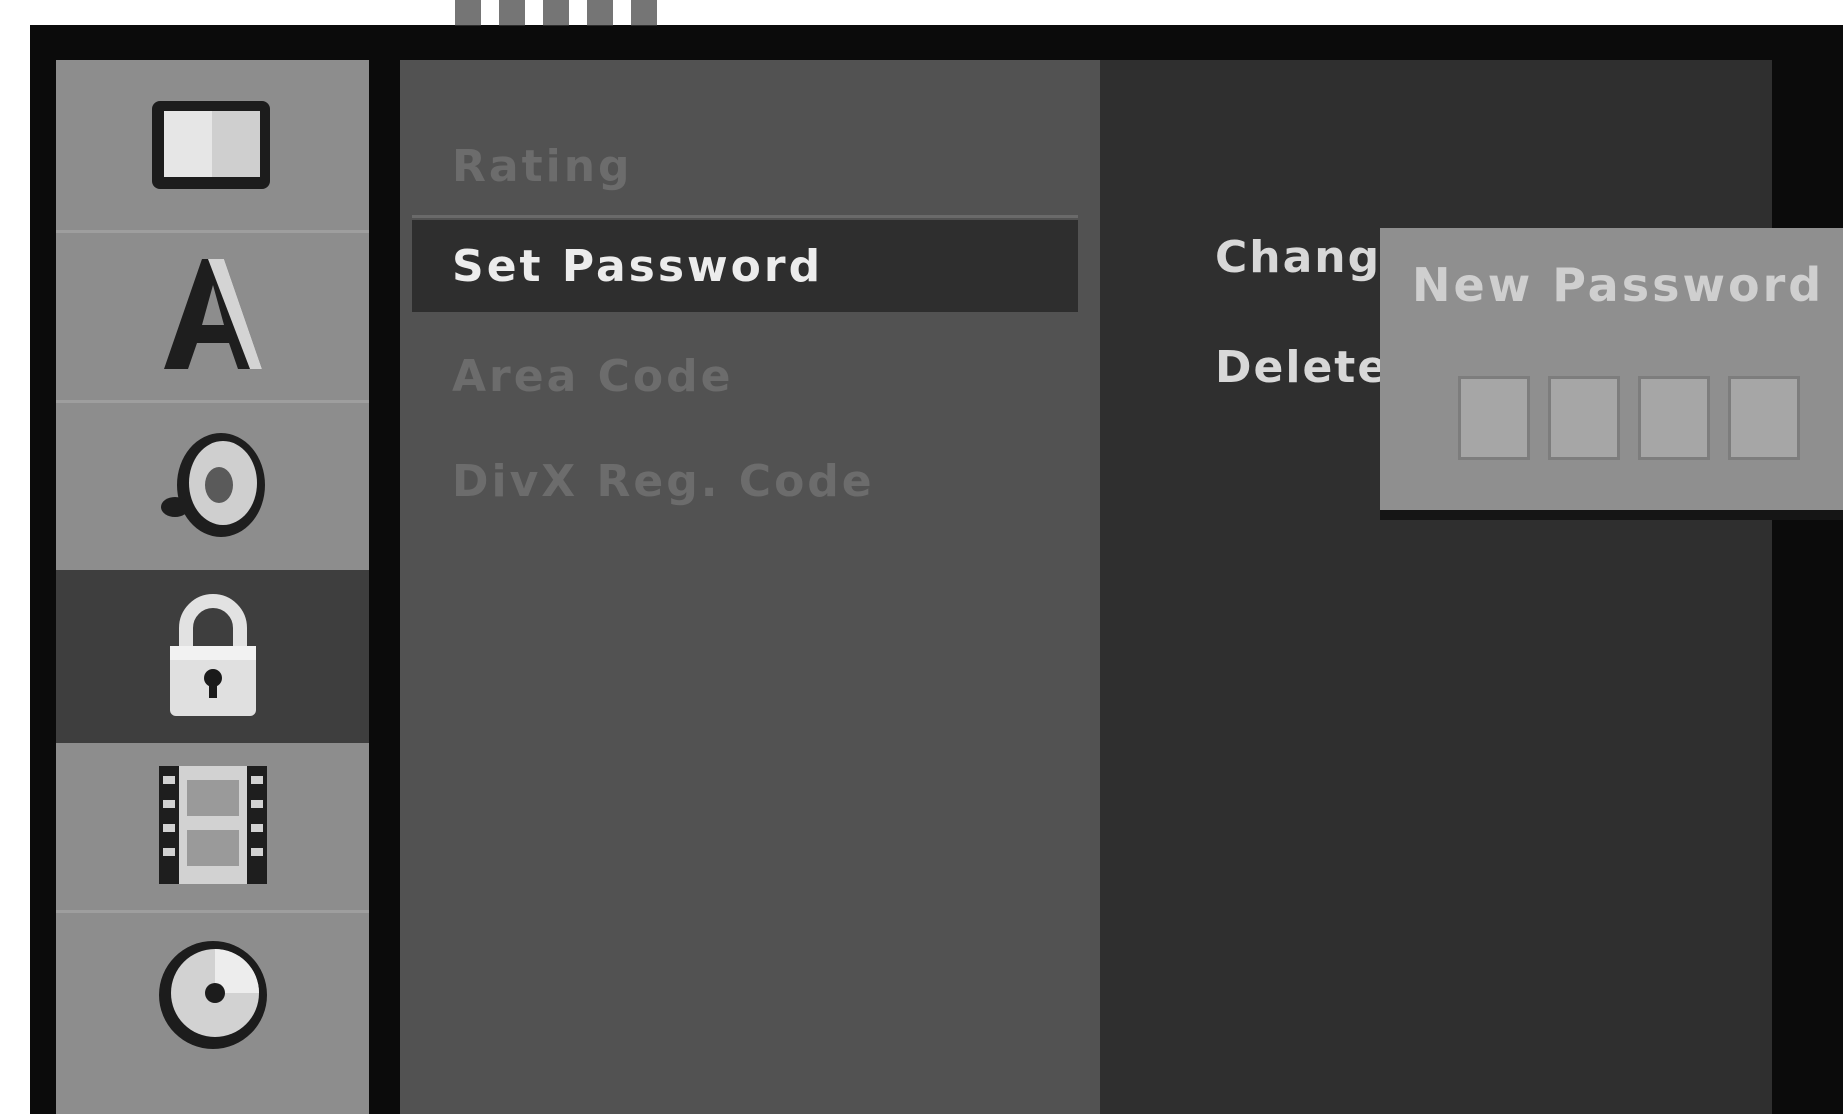  I want to click on film-strip-icon, so click(212, 825).